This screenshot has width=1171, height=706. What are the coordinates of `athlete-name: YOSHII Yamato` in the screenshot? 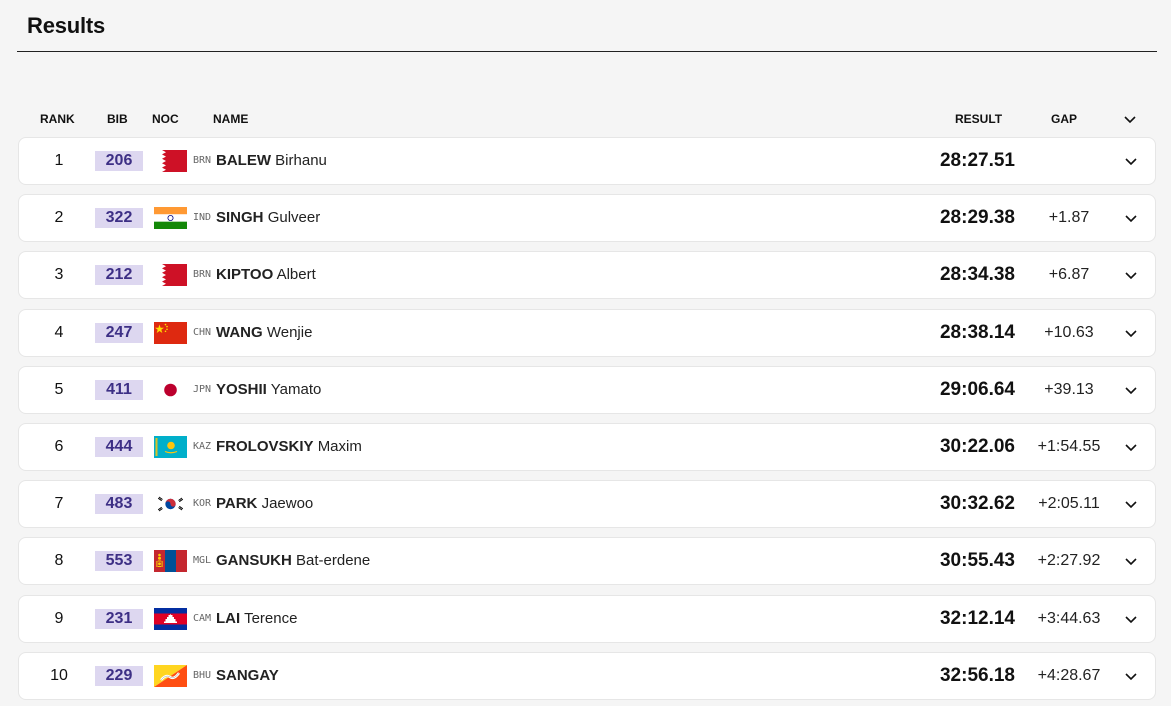 It's located at (268, 390).